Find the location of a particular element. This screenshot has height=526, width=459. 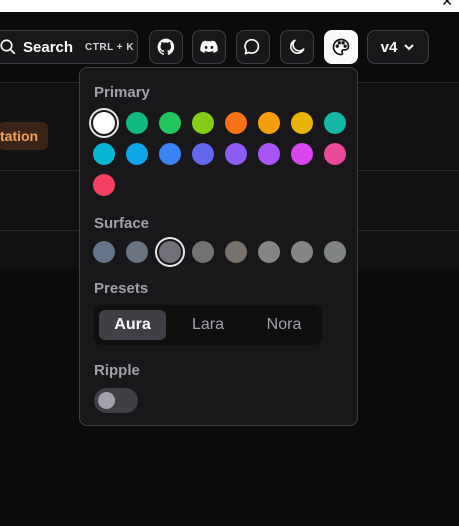

version-label: v4 is located at coordinates (389, 47).